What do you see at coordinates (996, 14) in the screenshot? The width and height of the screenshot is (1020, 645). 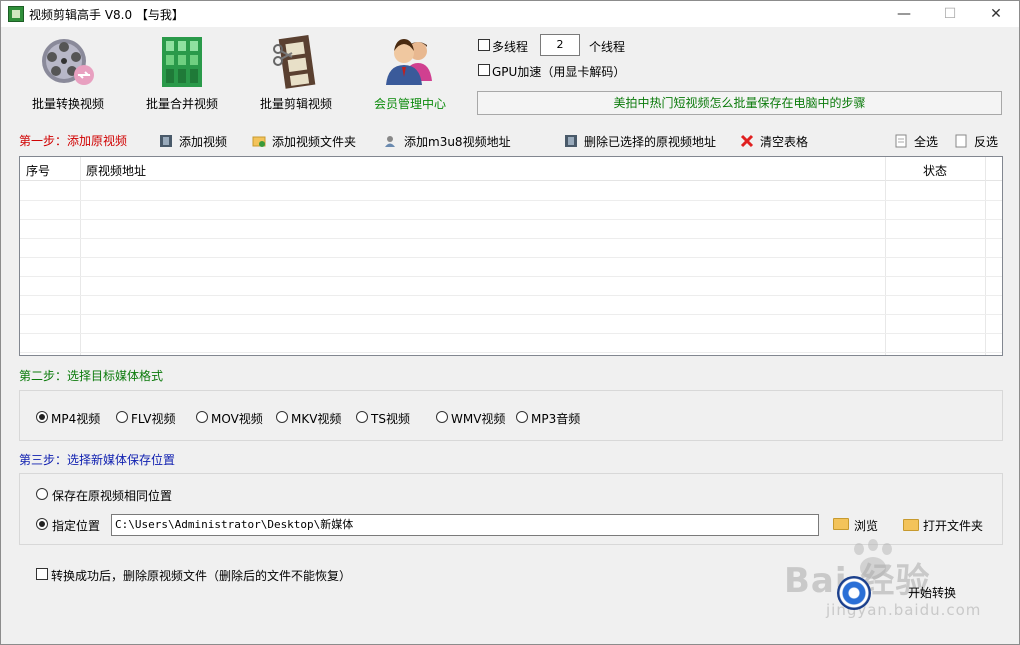 I see `close-button: ✕` at bounding box center [996, 14].